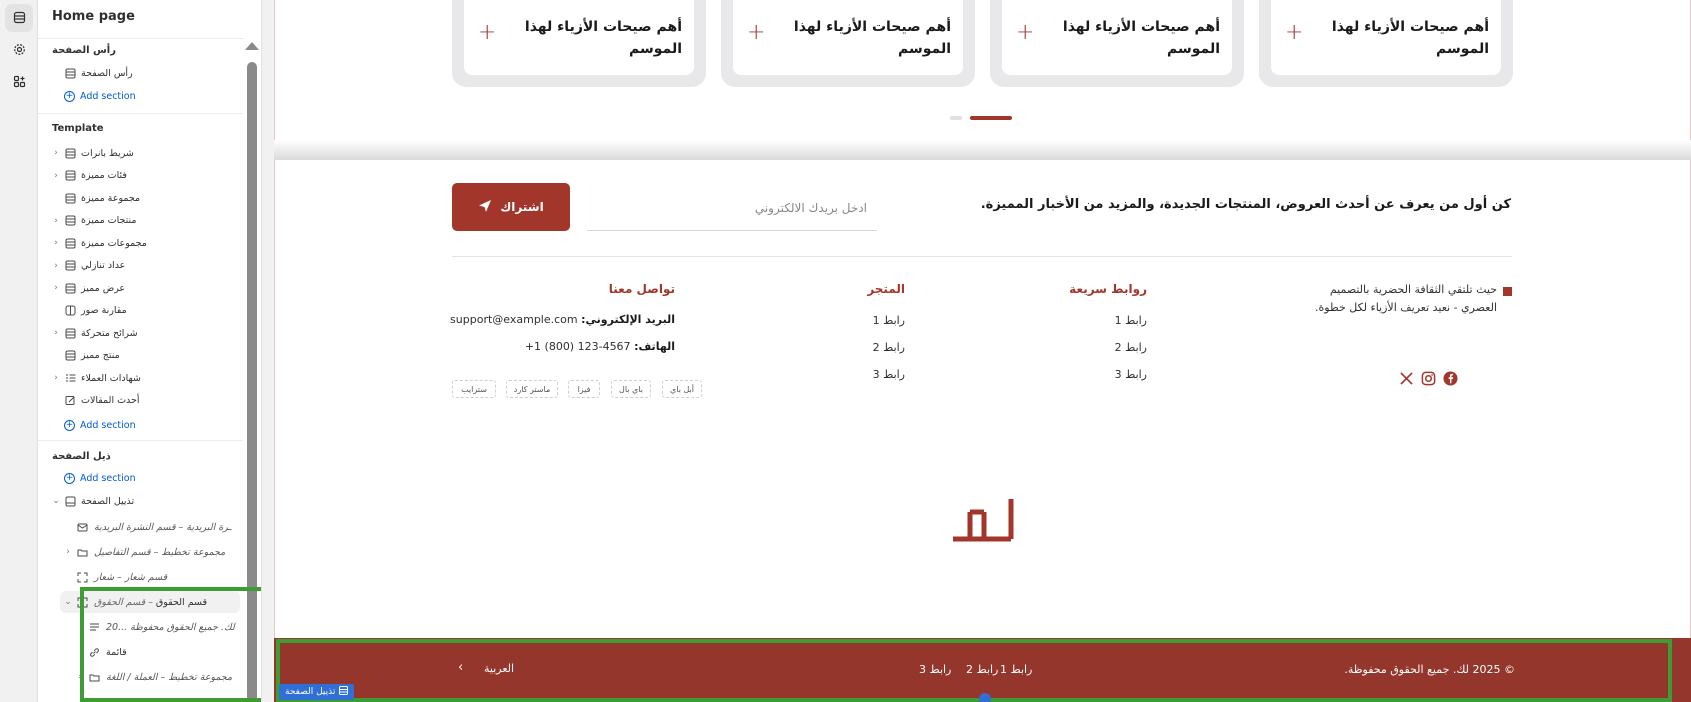  What do you see at coordinates (641, 289) in the screenshot?
I see `contact-heading: تواصل معنا` at bounding box center [641, 289].